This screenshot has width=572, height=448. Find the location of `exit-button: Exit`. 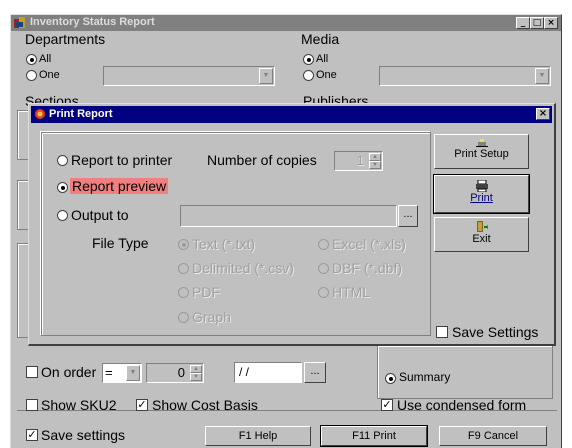

exit-button: Exit is located at coordinates (481, 234).